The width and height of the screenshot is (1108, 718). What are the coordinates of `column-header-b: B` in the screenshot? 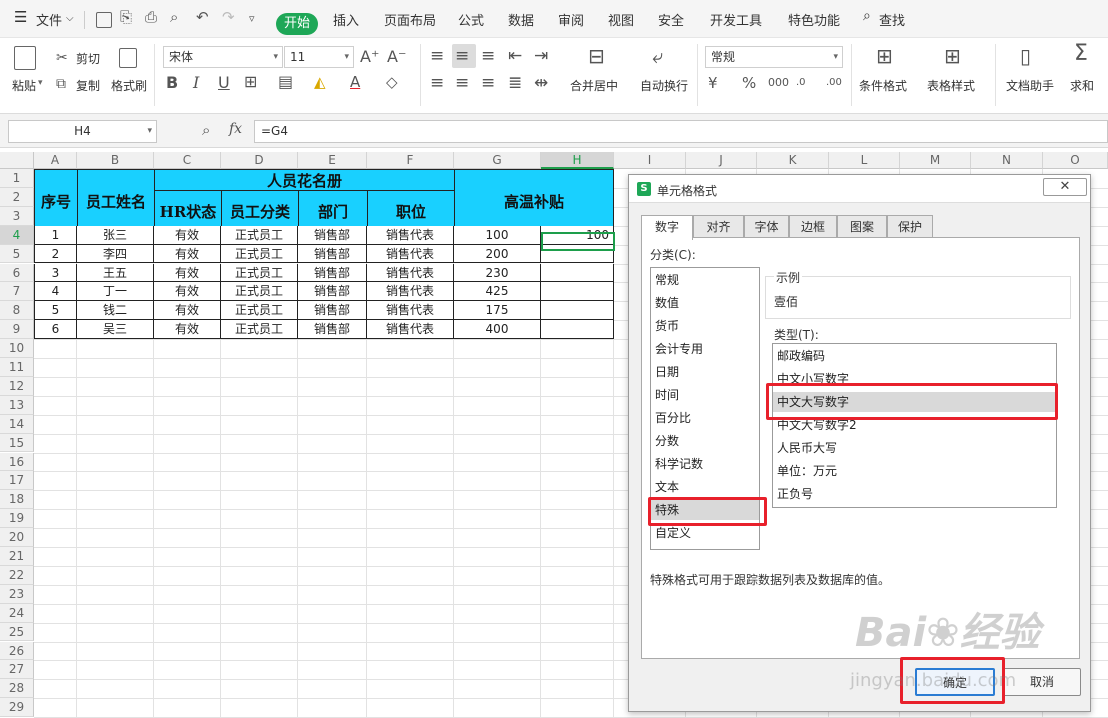 It's located at (115, 160).